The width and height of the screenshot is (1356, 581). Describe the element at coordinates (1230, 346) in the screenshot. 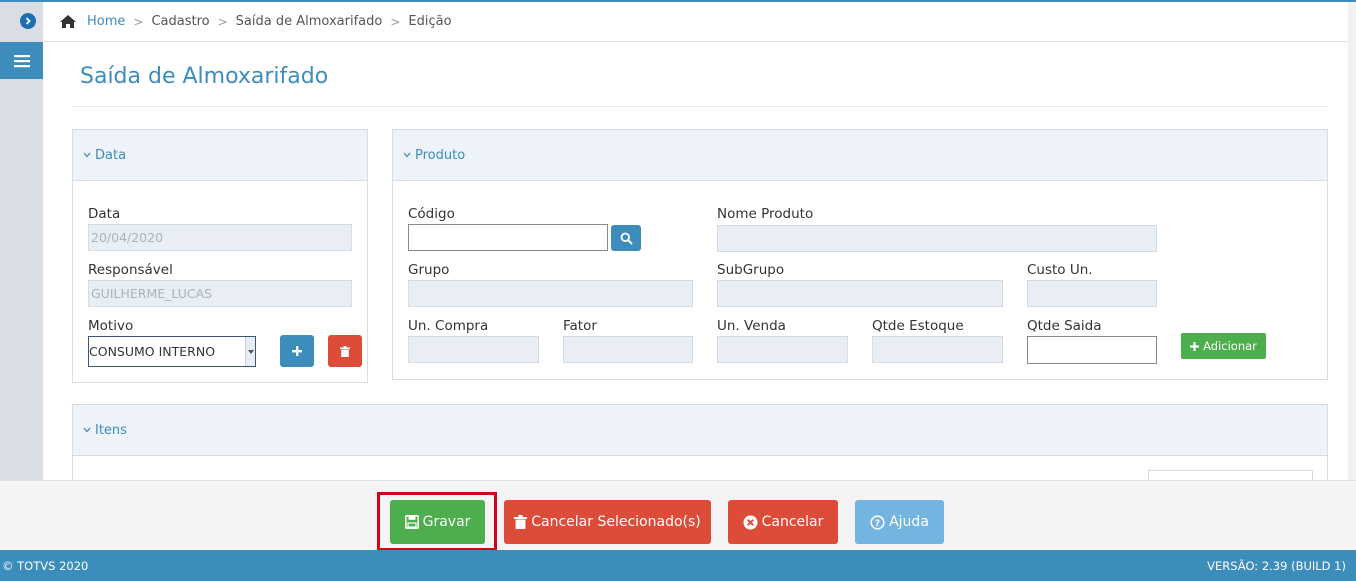

I see `adicionar-label: Adicionar` at that location.